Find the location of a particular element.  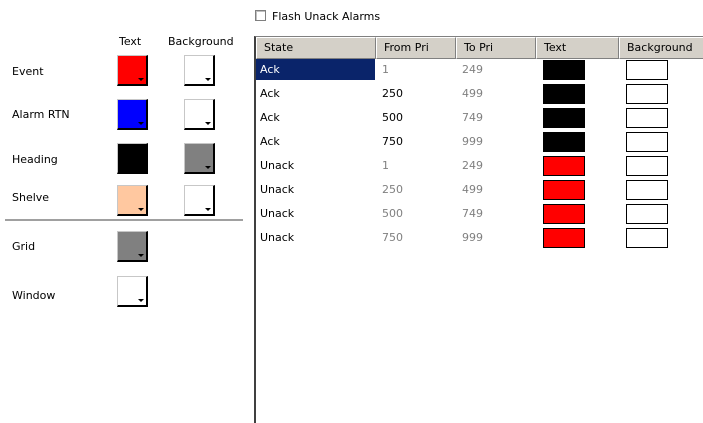

shelve-label: Shelve is located at coordinates (31, 197).